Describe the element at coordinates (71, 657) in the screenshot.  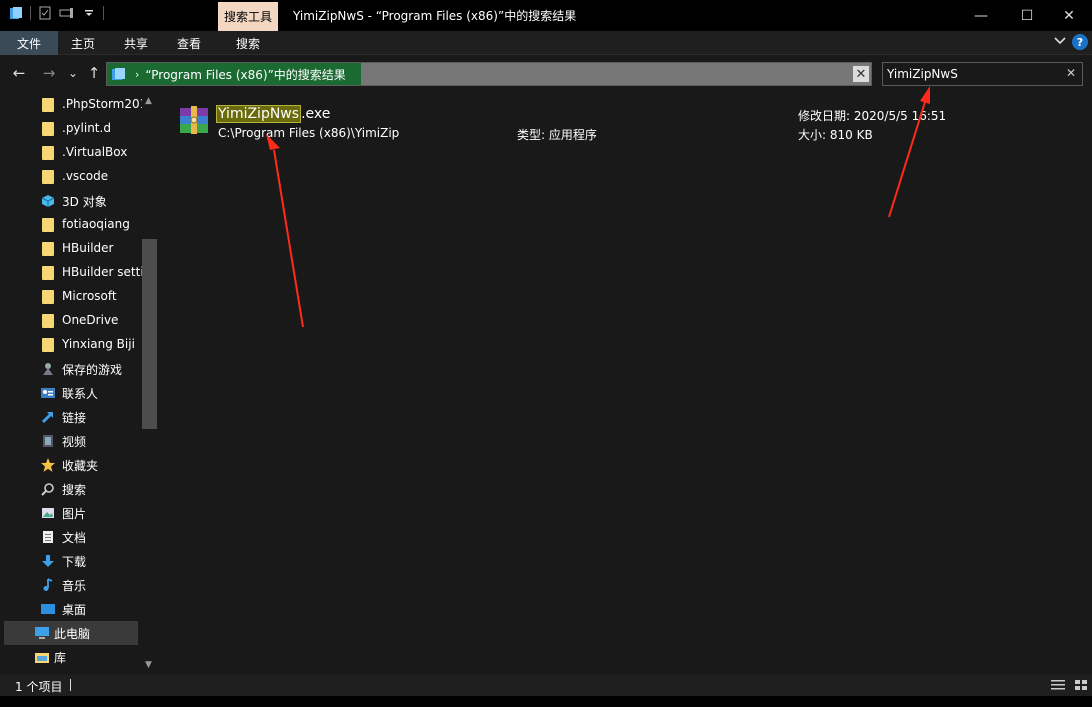
I see `sidebar-item-libraries: 库` at that location.